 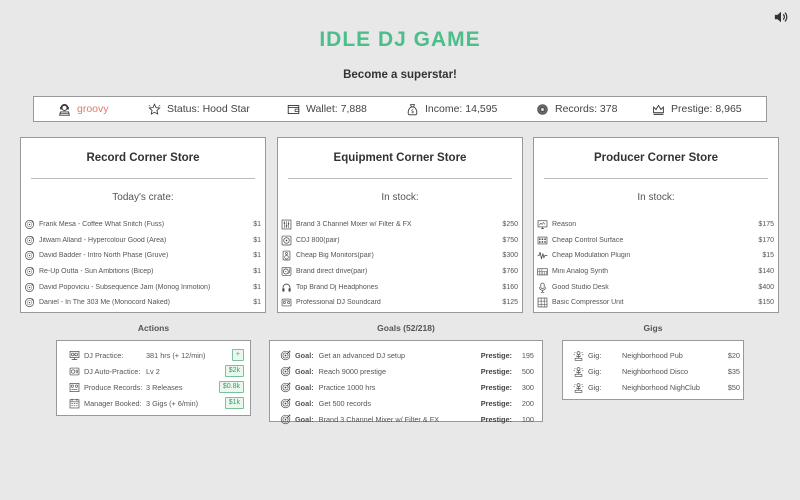 What do you see at coordinates (164, 387) in the screenshot?
I see `action-value: 3 Releases` at bounding box center [164, 387].